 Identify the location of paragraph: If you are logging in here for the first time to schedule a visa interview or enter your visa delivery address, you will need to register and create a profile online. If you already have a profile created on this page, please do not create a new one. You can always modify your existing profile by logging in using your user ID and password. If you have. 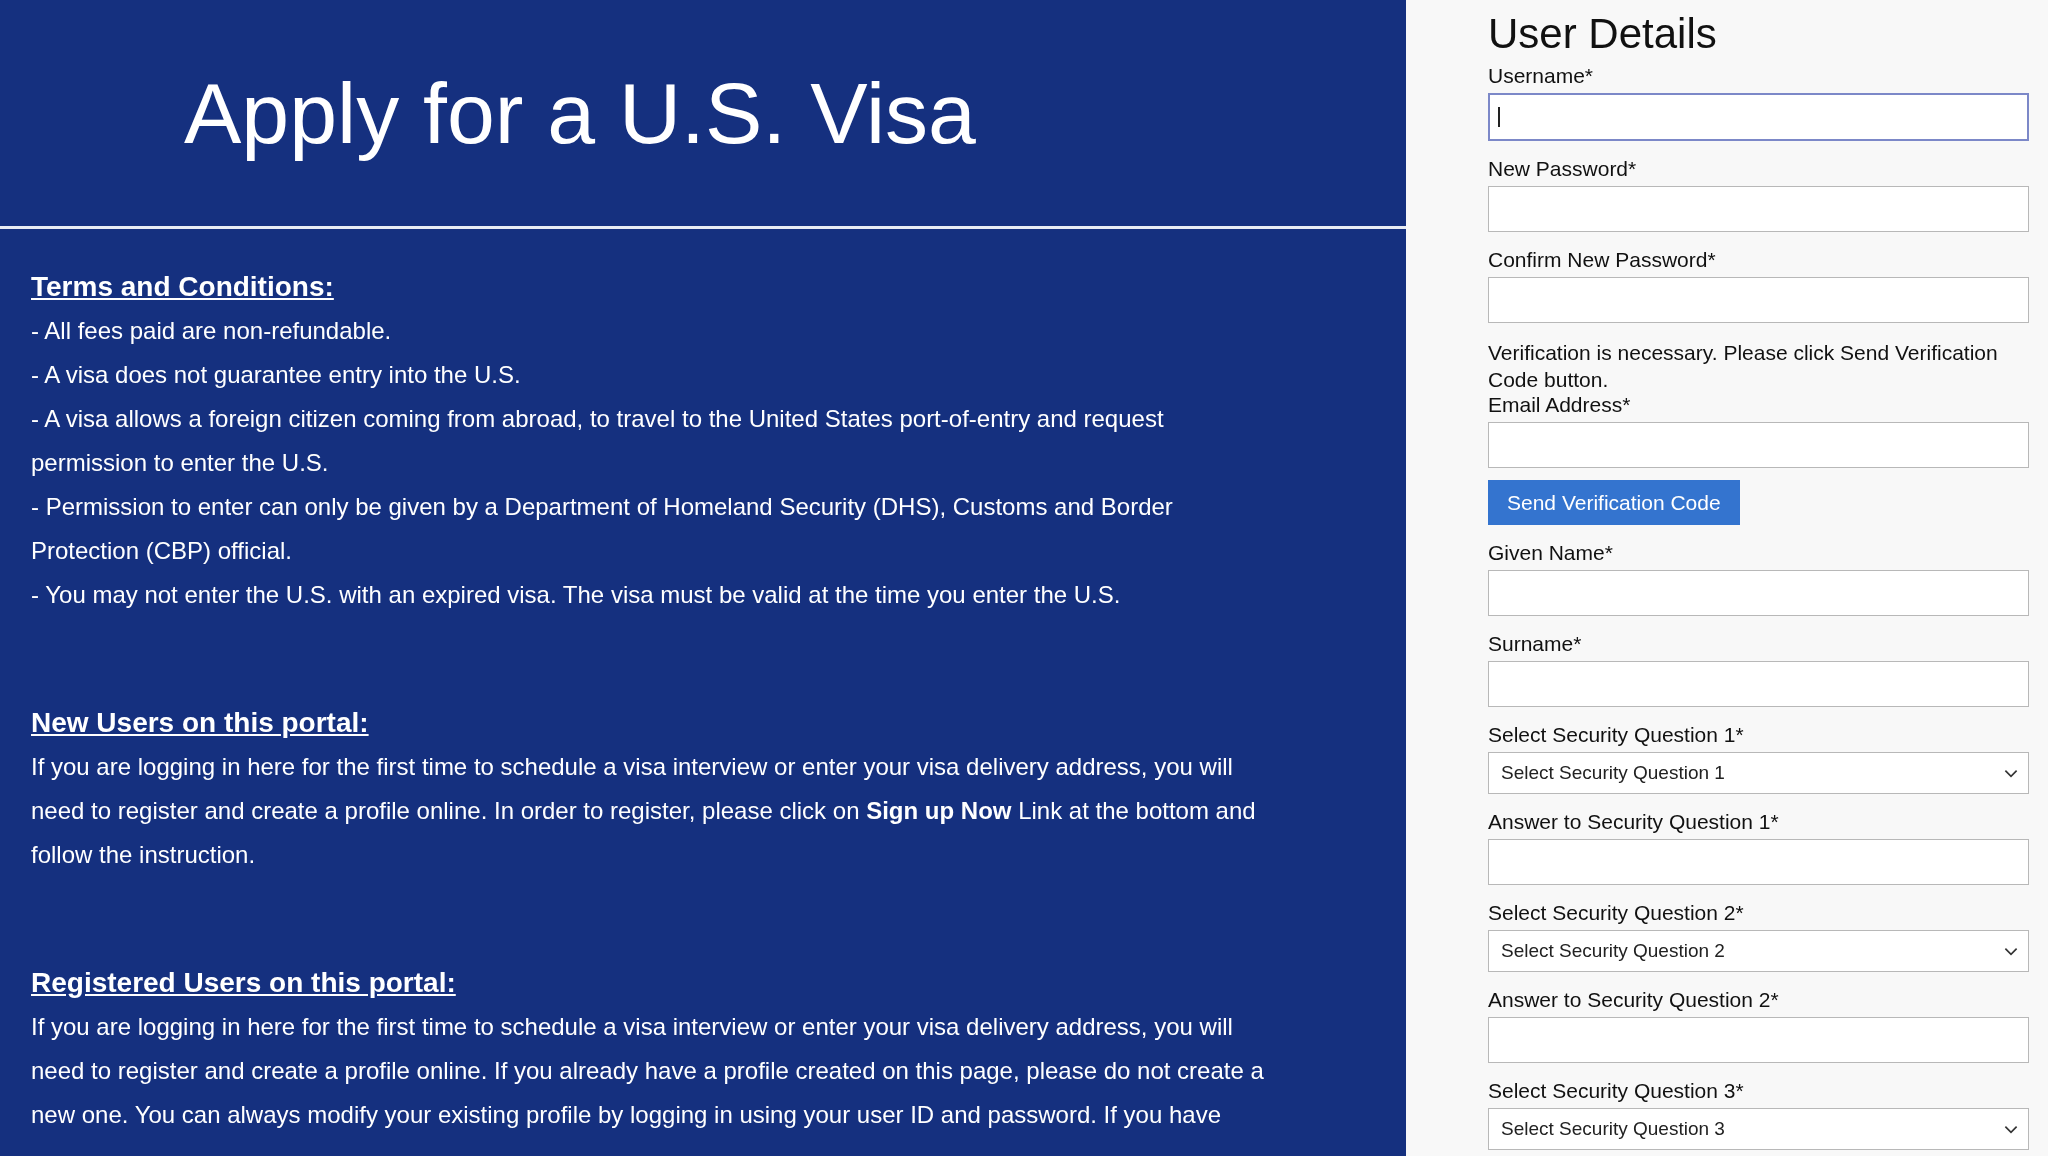
(648, 1071).